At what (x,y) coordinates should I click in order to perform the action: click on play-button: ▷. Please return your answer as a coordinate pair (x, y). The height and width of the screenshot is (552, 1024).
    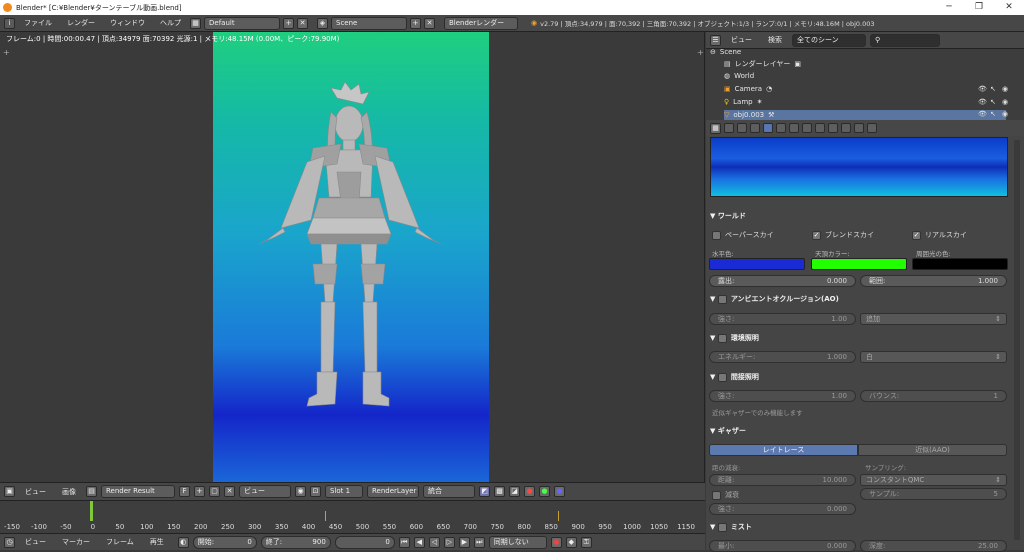
    Looking at the image, I should click on (449, 542).